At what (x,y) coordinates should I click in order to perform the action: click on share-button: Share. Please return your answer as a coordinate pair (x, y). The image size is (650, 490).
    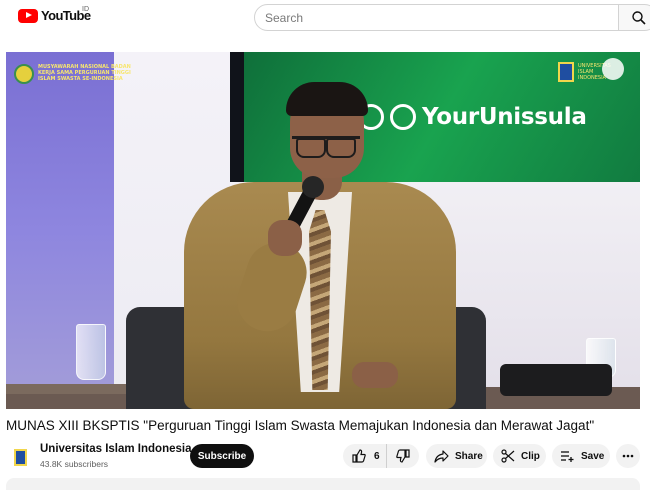
    Looking at the image, I should click on (456, 456).